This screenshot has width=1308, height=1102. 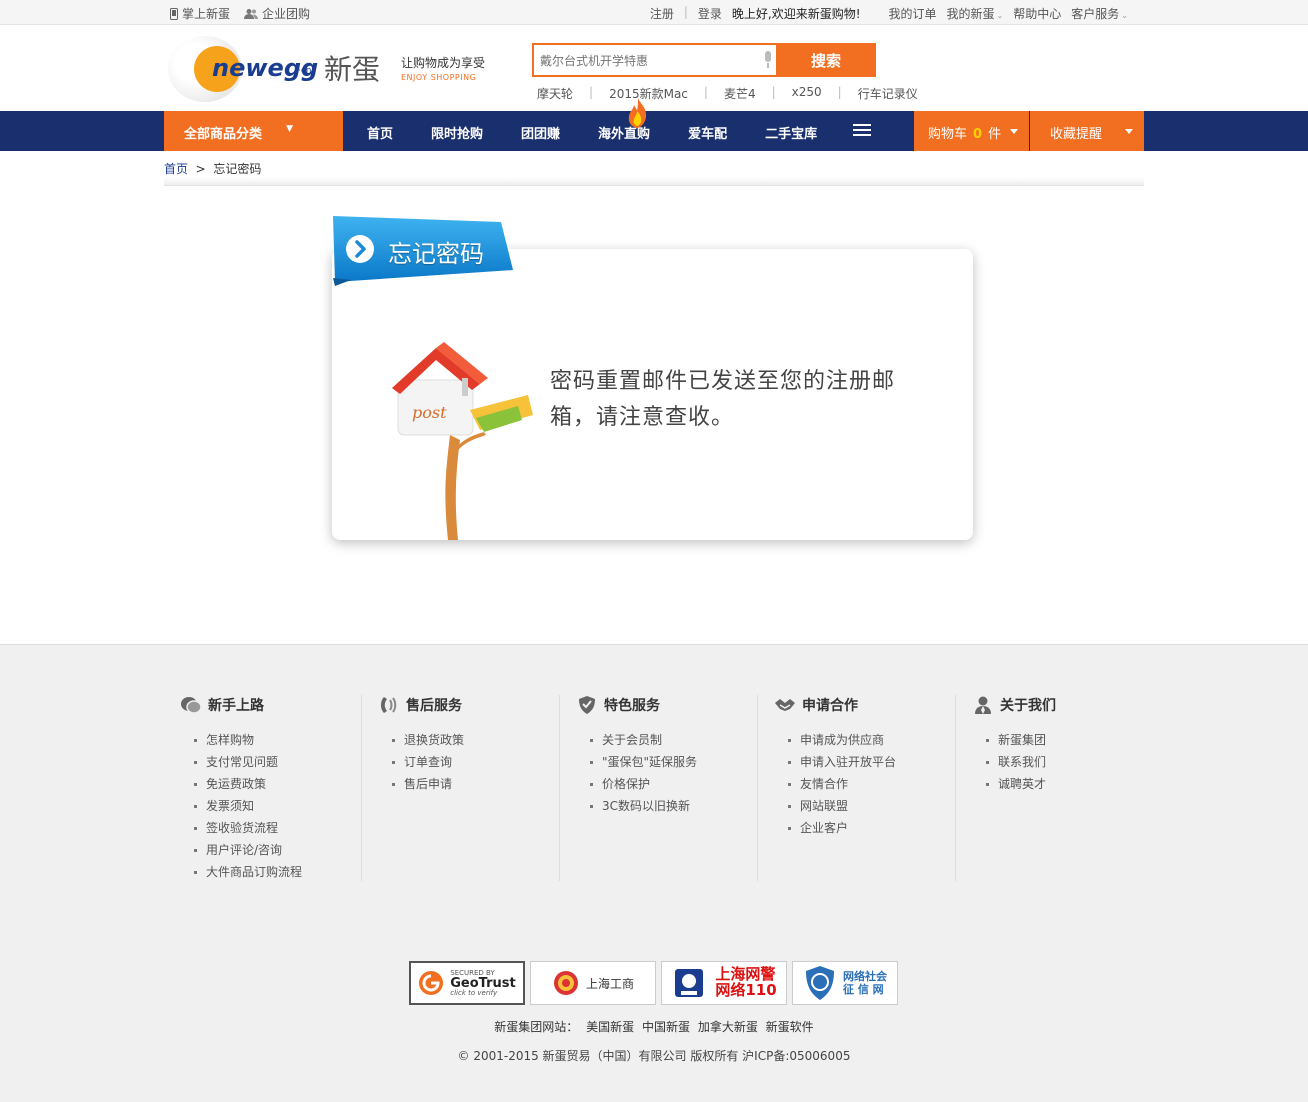 I want to click on login-link: 登录, so click(x=710, y=13).